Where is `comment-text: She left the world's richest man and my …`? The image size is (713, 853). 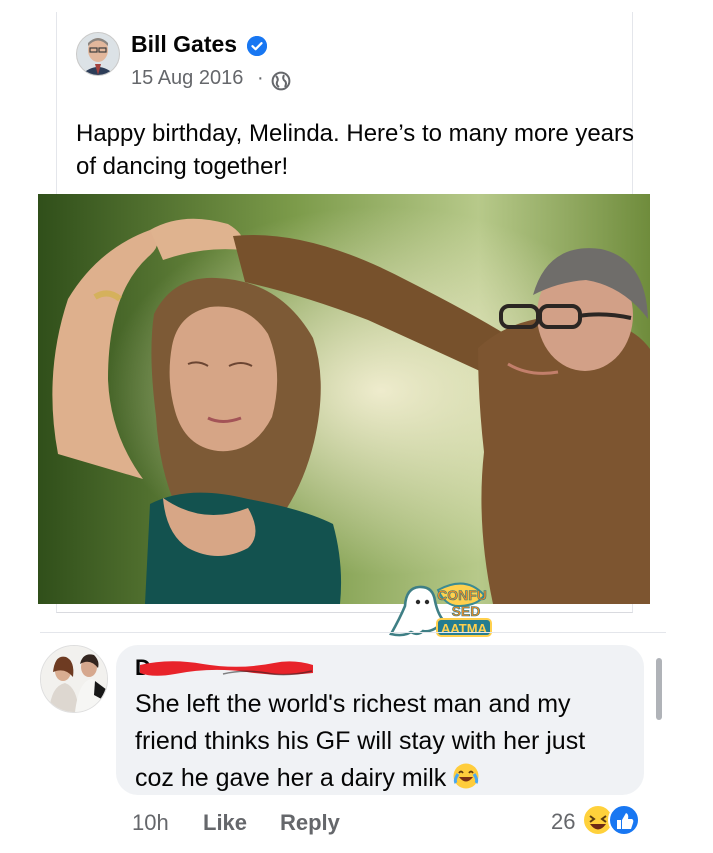
comment-text: She left the world's richest man and my … is located at coordinates (377, 741).